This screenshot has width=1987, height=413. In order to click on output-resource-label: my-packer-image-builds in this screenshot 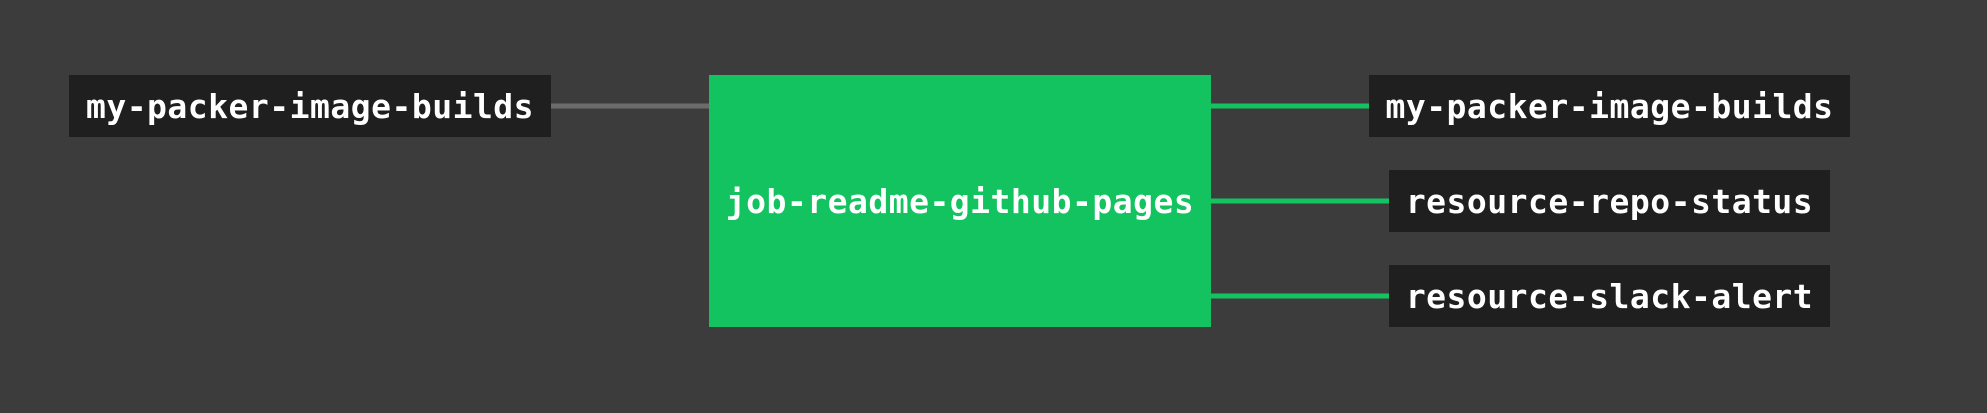, I will do `click(1609, 106)`.